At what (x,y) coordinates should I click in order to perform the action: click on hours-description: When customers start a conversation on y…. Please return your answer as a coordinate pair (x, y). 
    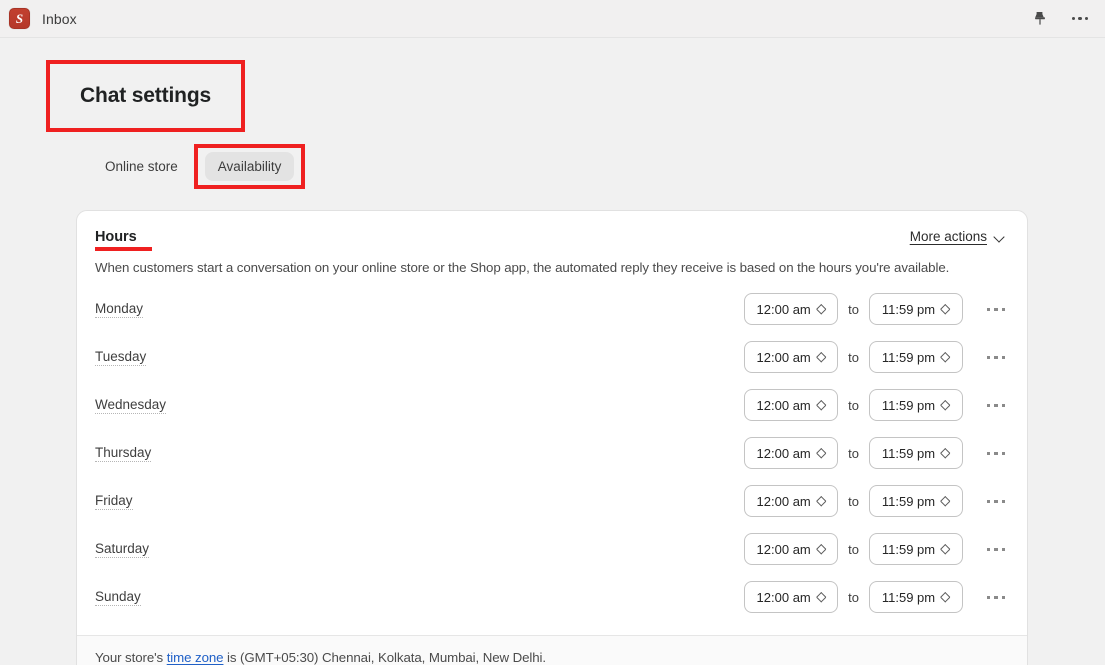
    Looking at the image, I should click on (522, 267).